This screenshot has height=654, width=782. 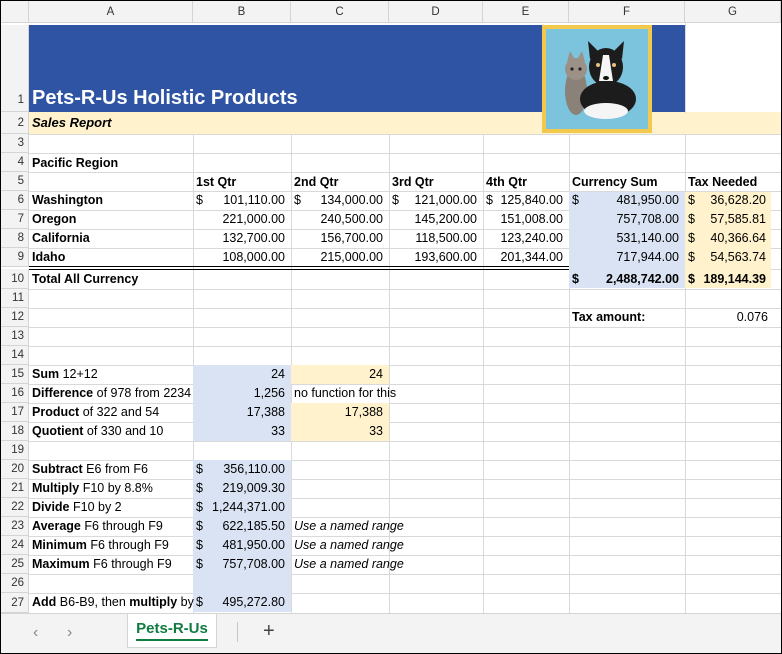 I want to click on calc-op: Quotient, so click(x=58, y=431).